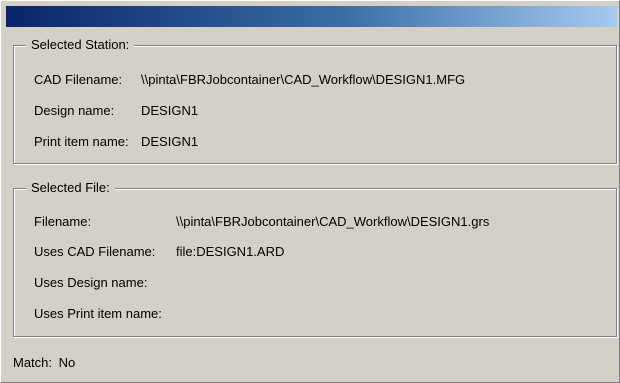 This screenshot has height=383, width=620. Describe the element at coordinates (33, 362) in the screenshot. I see `match-label: Match:` at that location.